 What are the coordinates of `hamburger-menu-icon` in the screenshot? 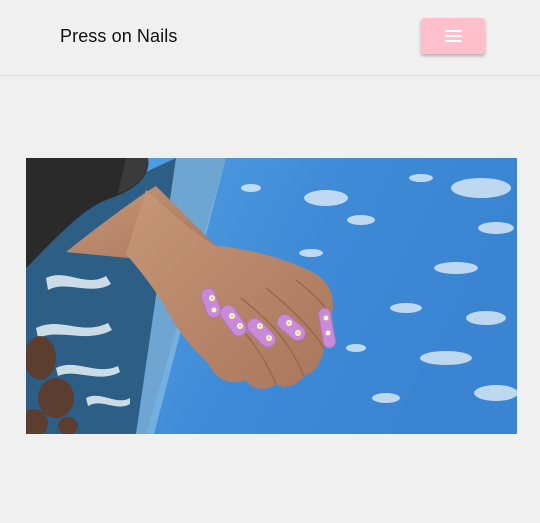 It's located at (453, 36).